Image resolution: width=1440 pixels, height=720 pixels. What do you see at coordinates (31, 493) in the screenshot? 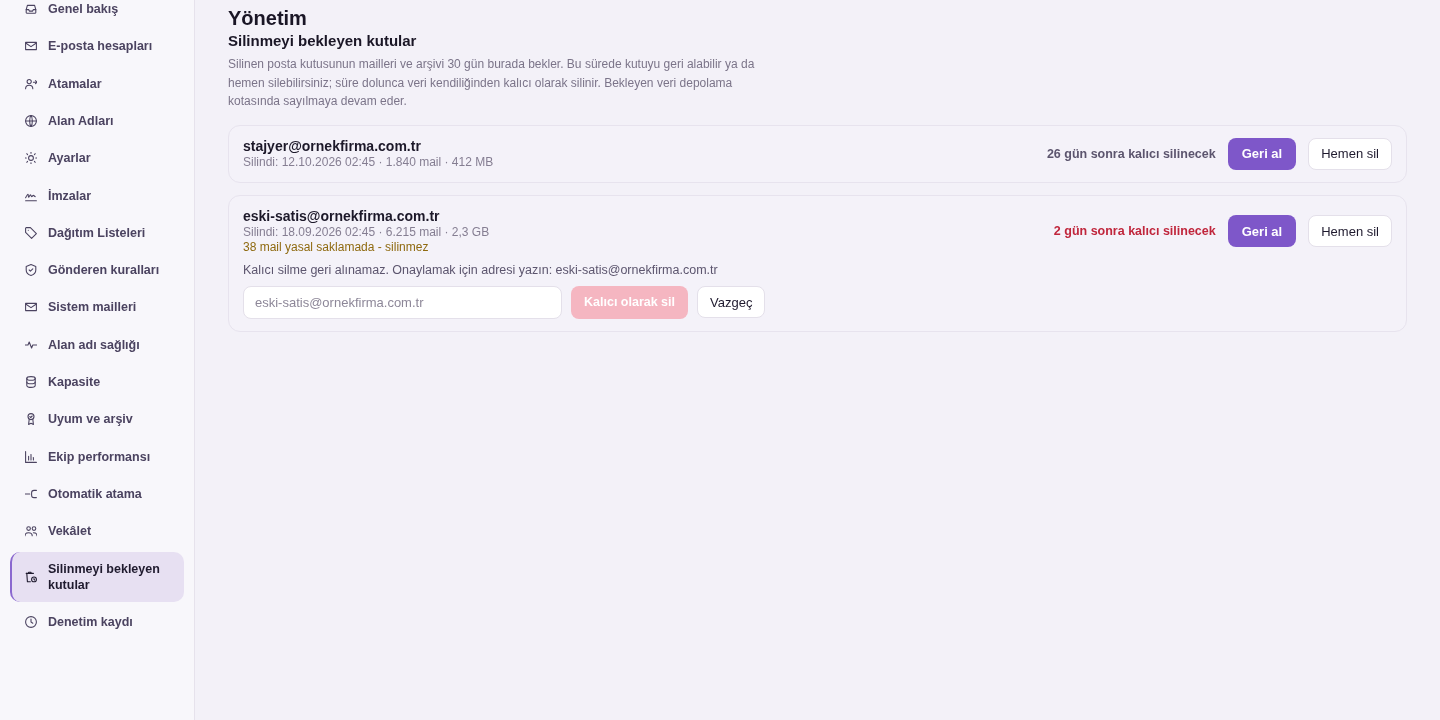
I see `merge-icon` at bounding box center [31, 493].